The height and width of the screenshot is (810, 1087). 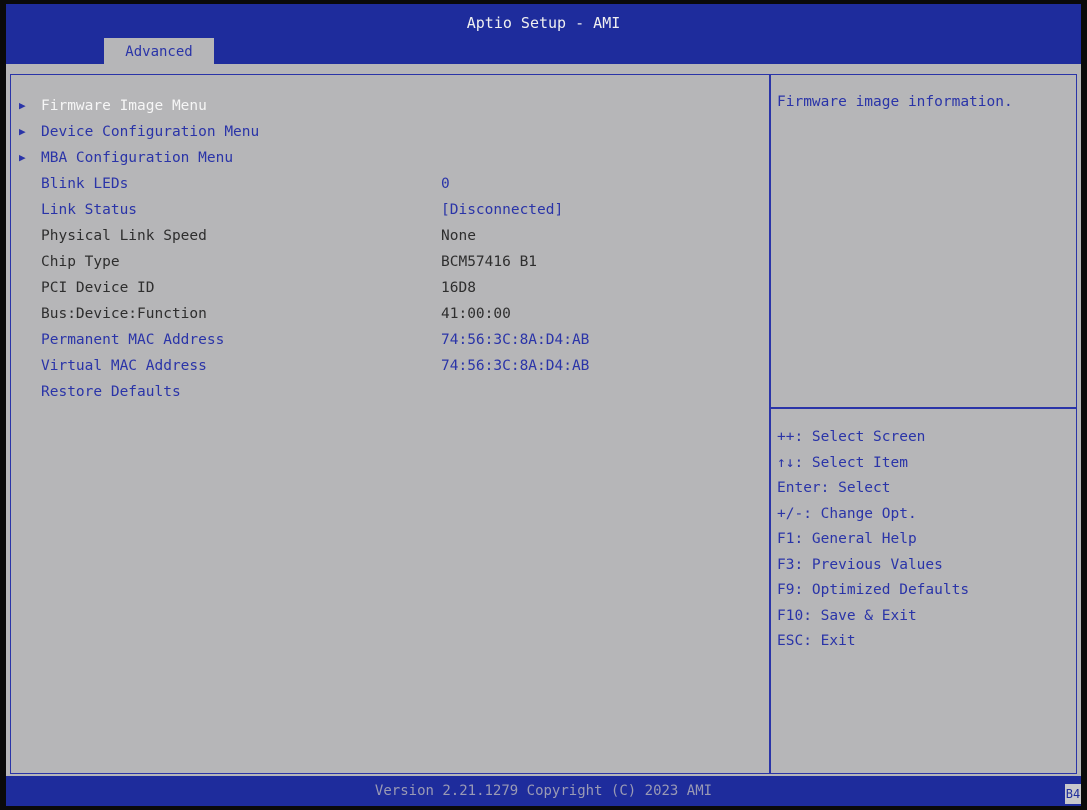 What do you see at coordinates (390, 210) in the screenshot?
I see `setting-link-status: Link Status [Disconnected]` at bounding box center [390, 210].